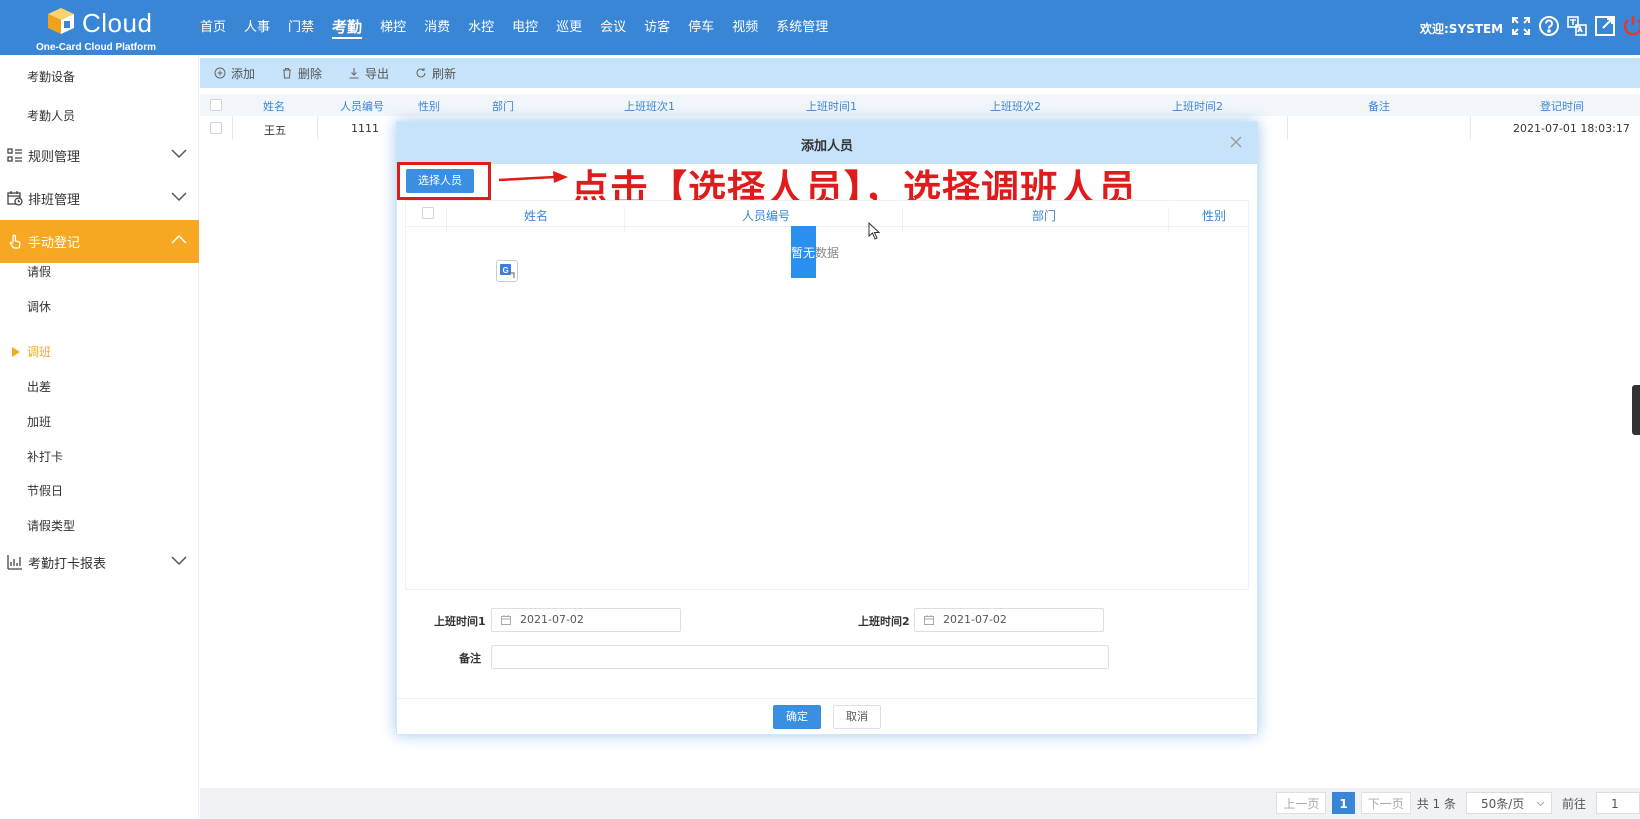  I want to click on nav-hr: 人事, so click(257, 27).